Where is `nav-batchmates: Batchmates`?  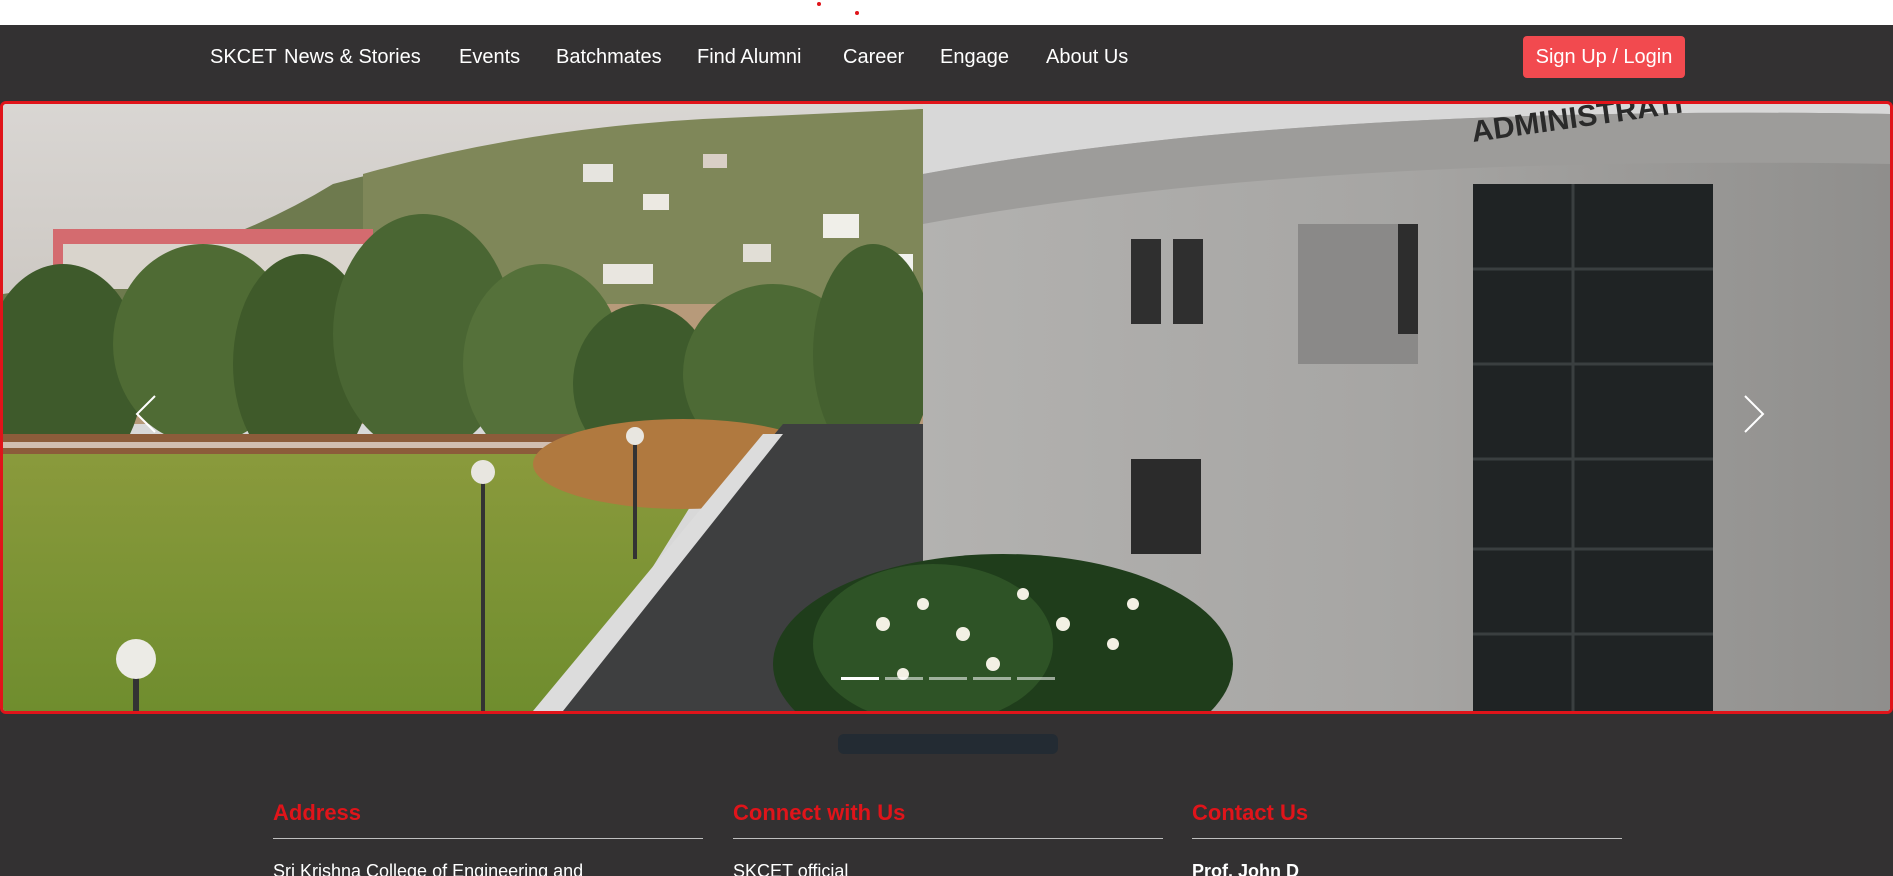
nav-batchmates: Batchmates is located at coordinates (609, 57).